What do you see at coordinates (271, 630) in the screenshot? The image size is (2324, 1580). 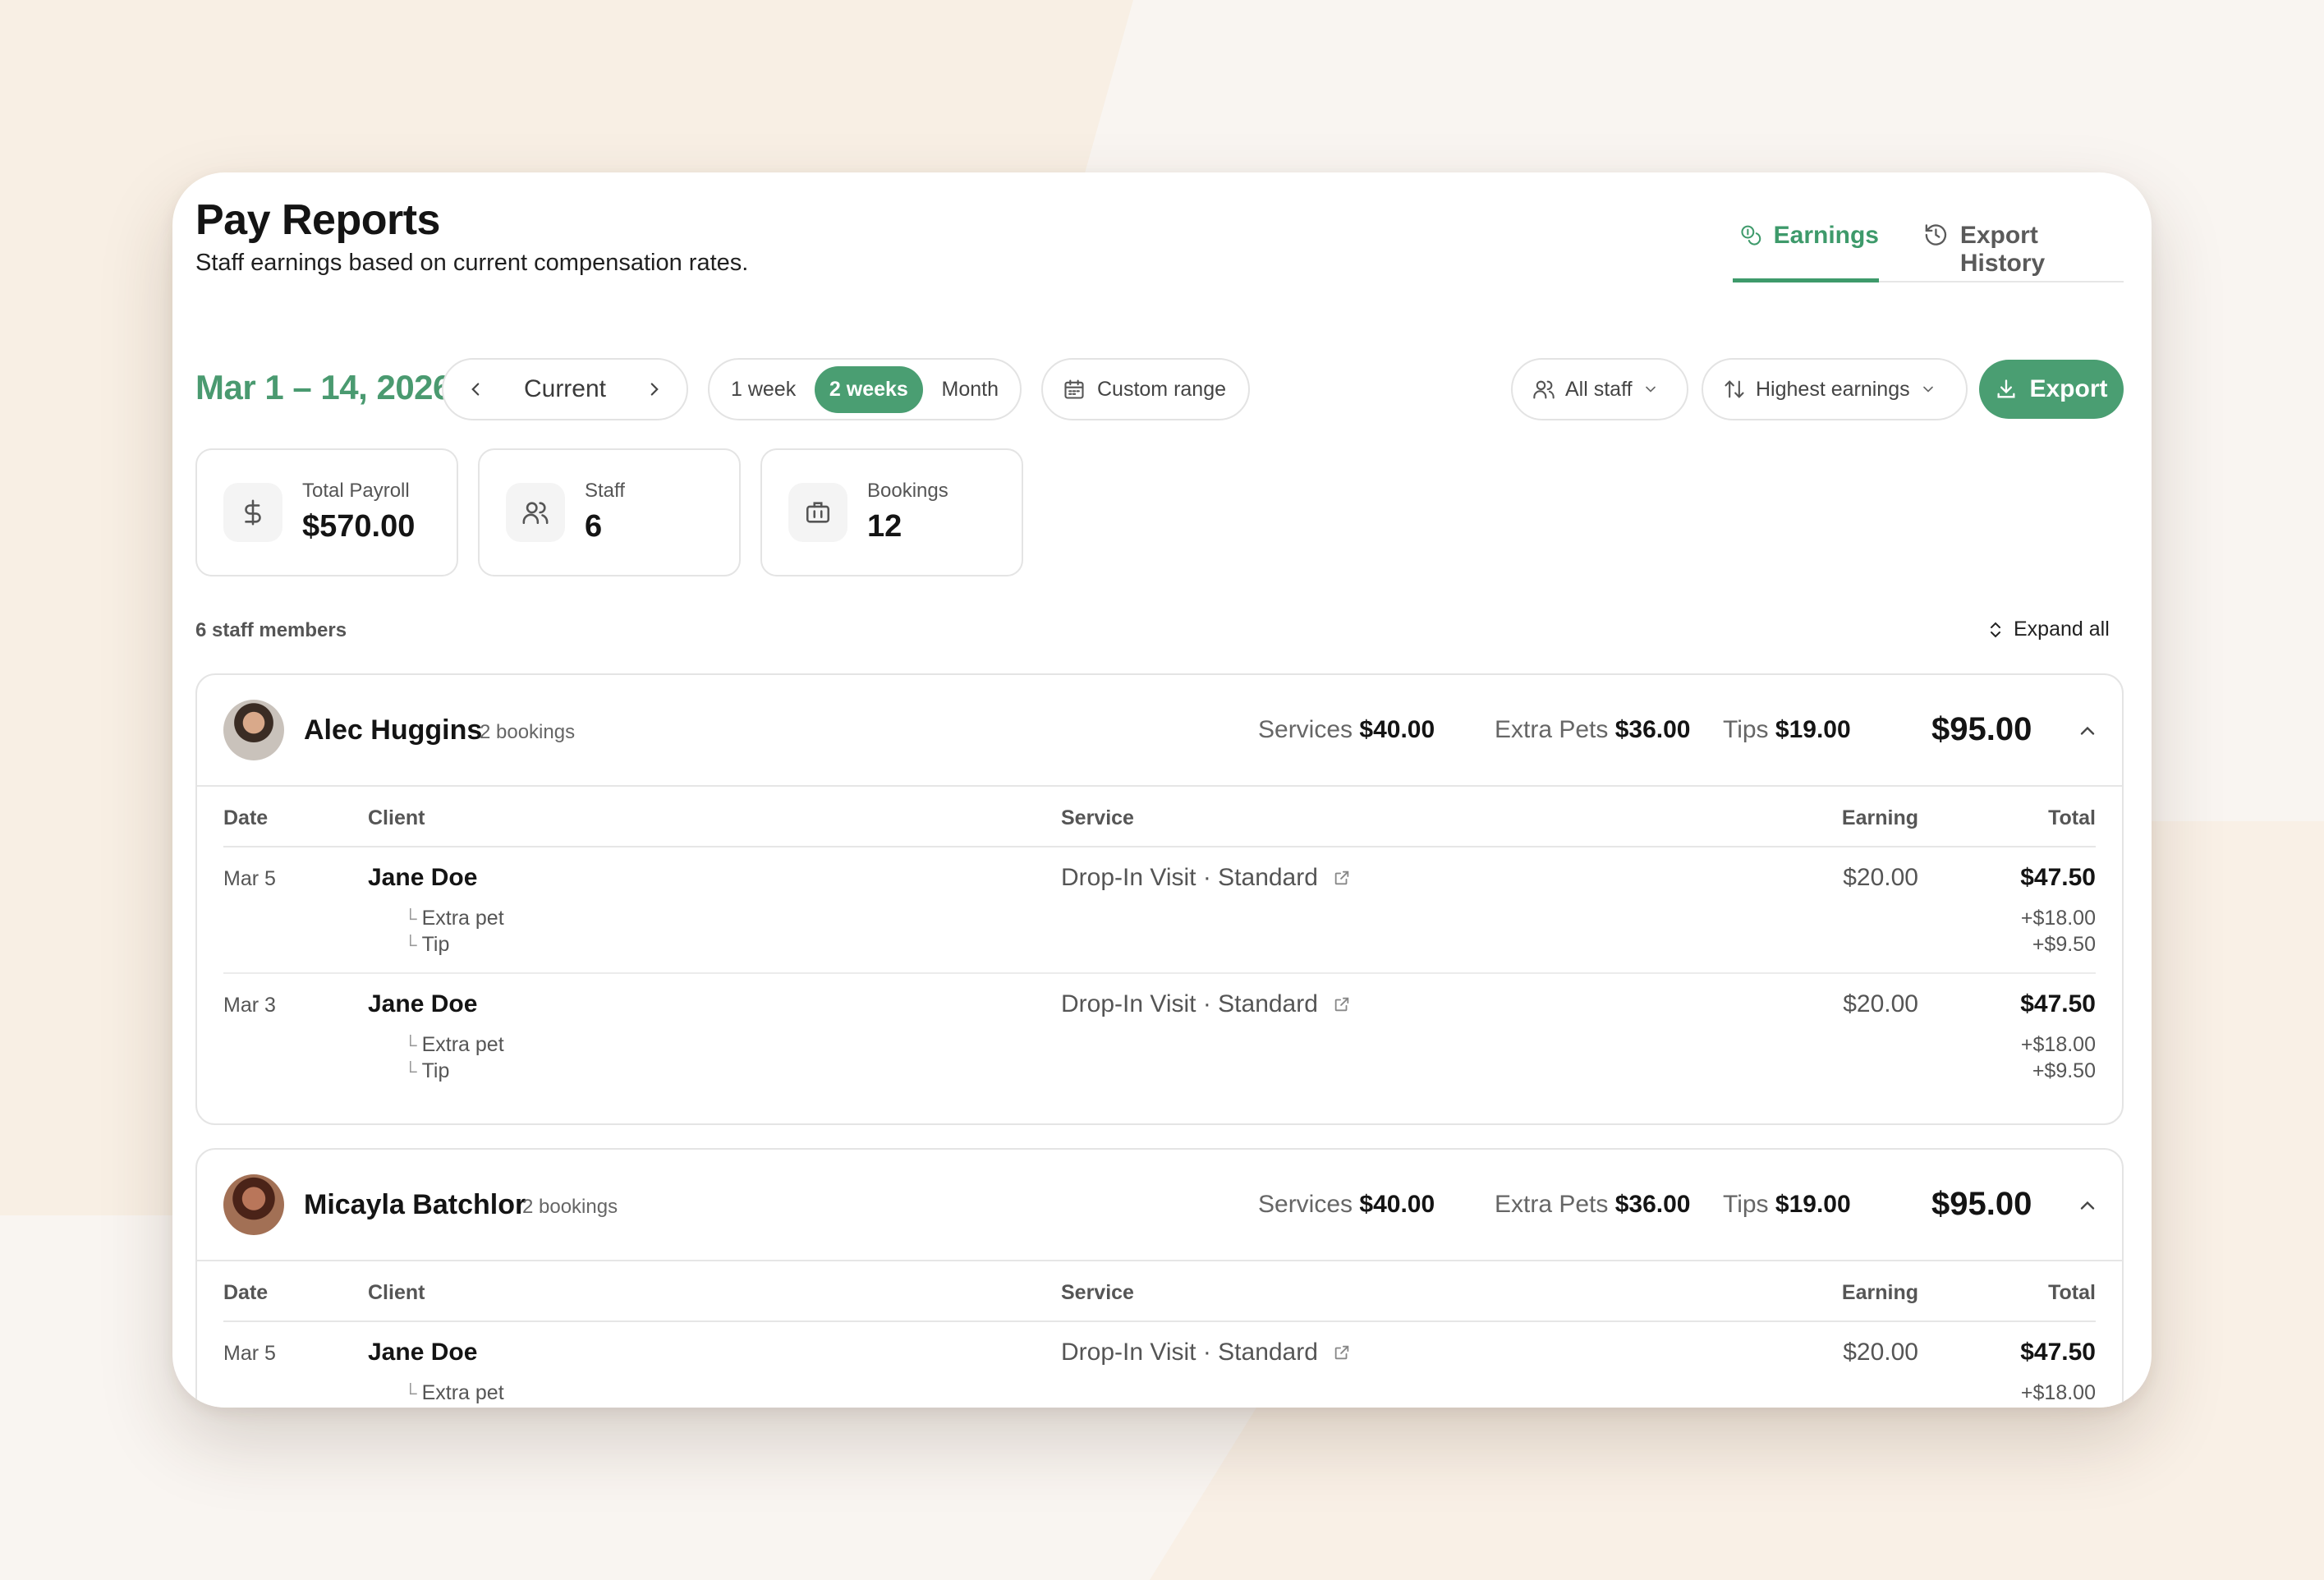 I see `staff-count: 6 staff members` at bounding box center [271, 630].